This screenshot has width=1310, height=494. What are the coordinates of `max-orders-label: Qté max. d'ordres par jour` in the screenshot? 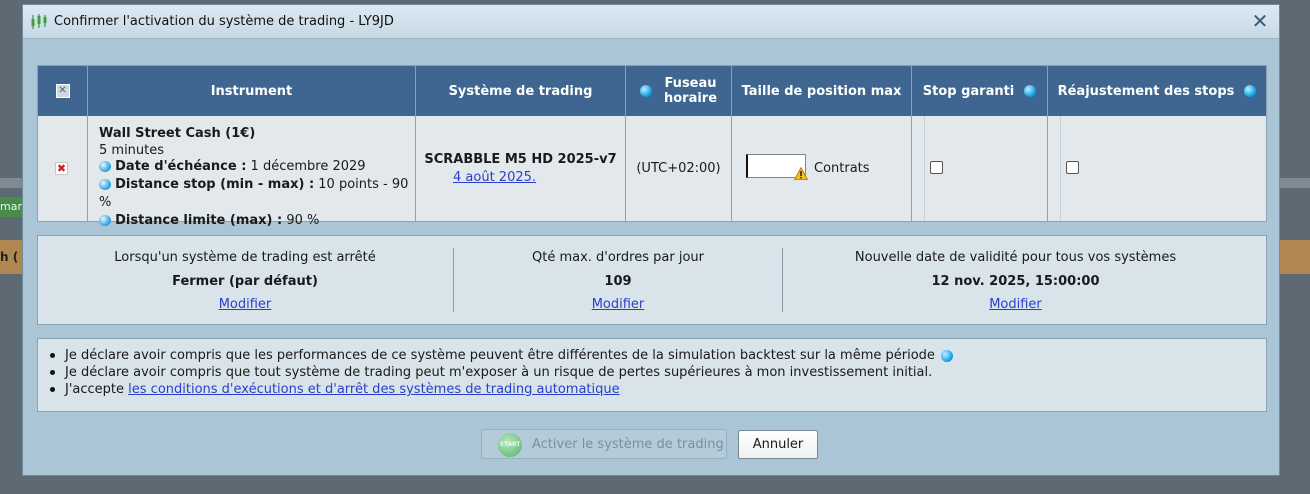 It's located at (617, 257).